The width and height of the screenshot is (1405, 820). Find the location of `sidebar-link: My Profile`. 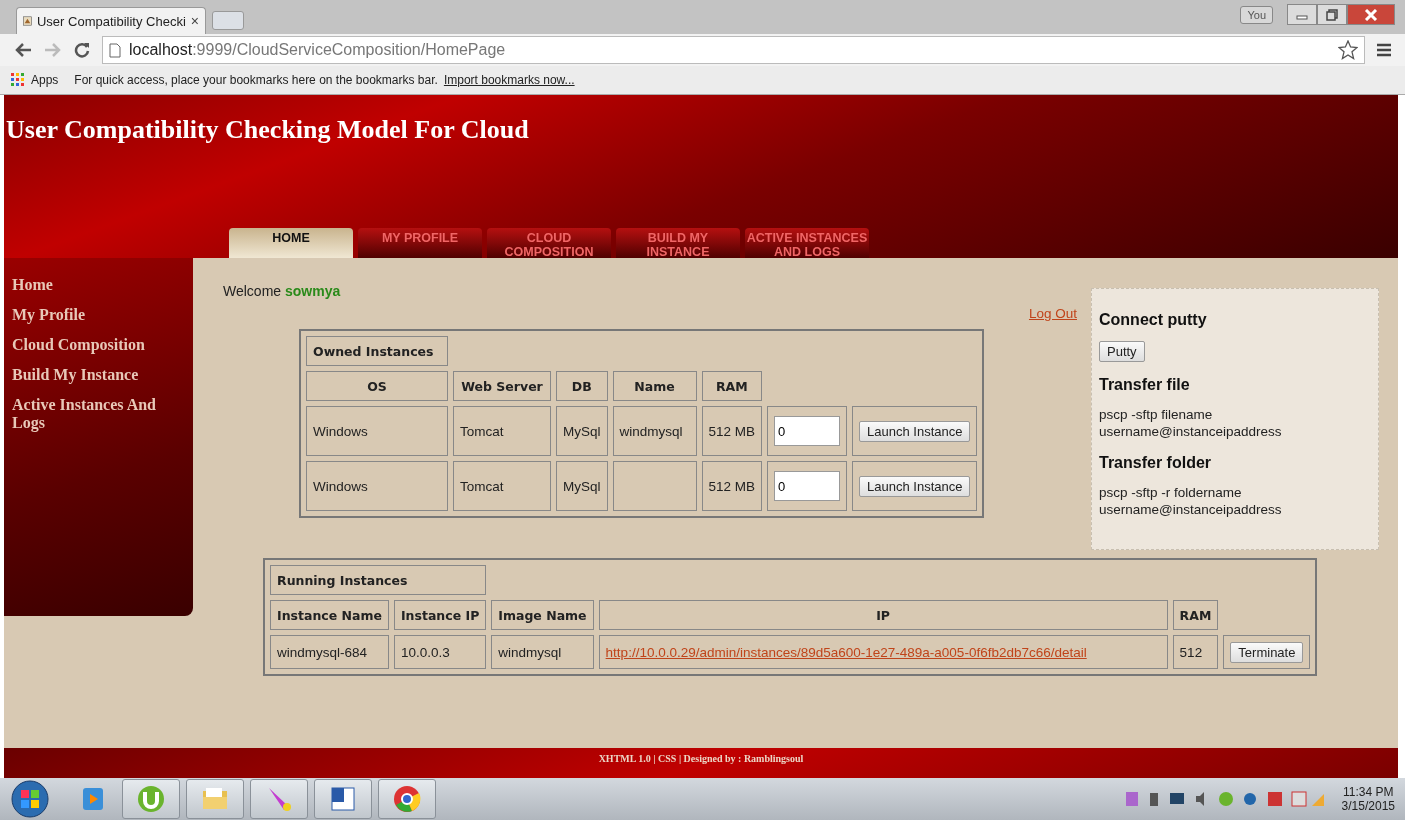

sidebar-link: My Profile is located at coordinates (98, 315).